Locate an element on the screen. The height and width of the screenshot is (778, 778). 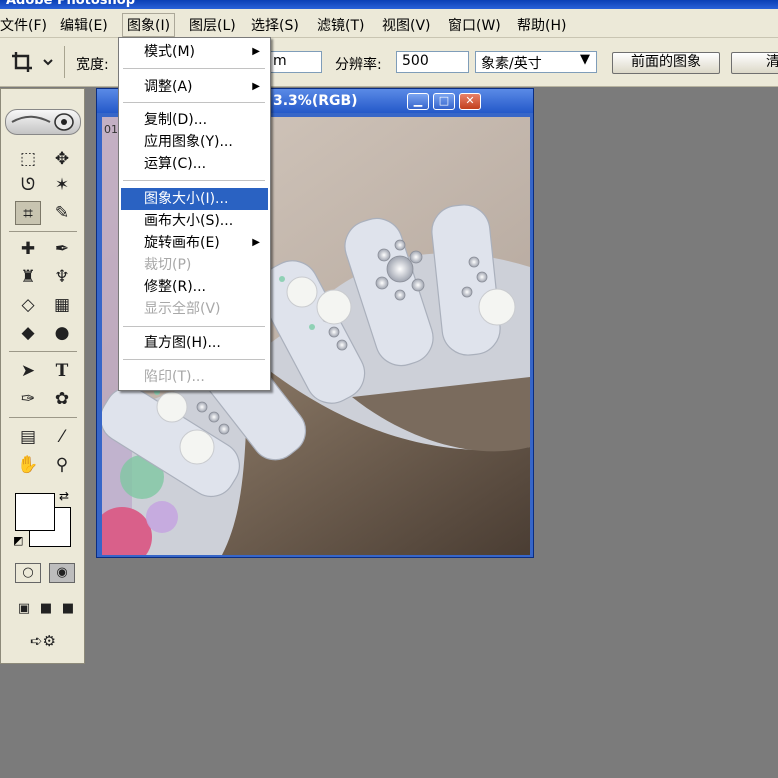
menu-window: 窗口(W) is located at coordinates (474, 25).